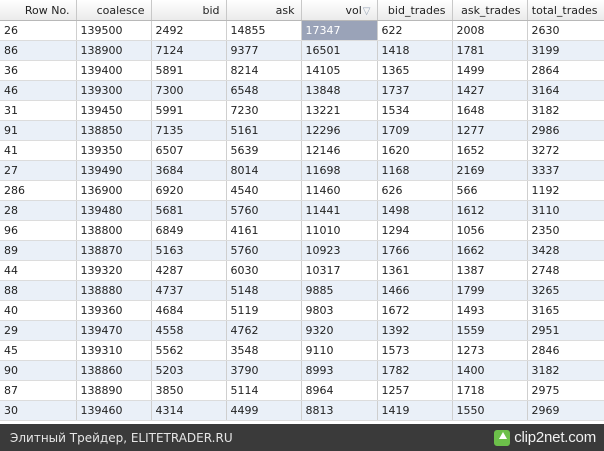  Describe the element at coordinates (339, 230) in the screenshot. I see `table-cell: 11010` at that location.